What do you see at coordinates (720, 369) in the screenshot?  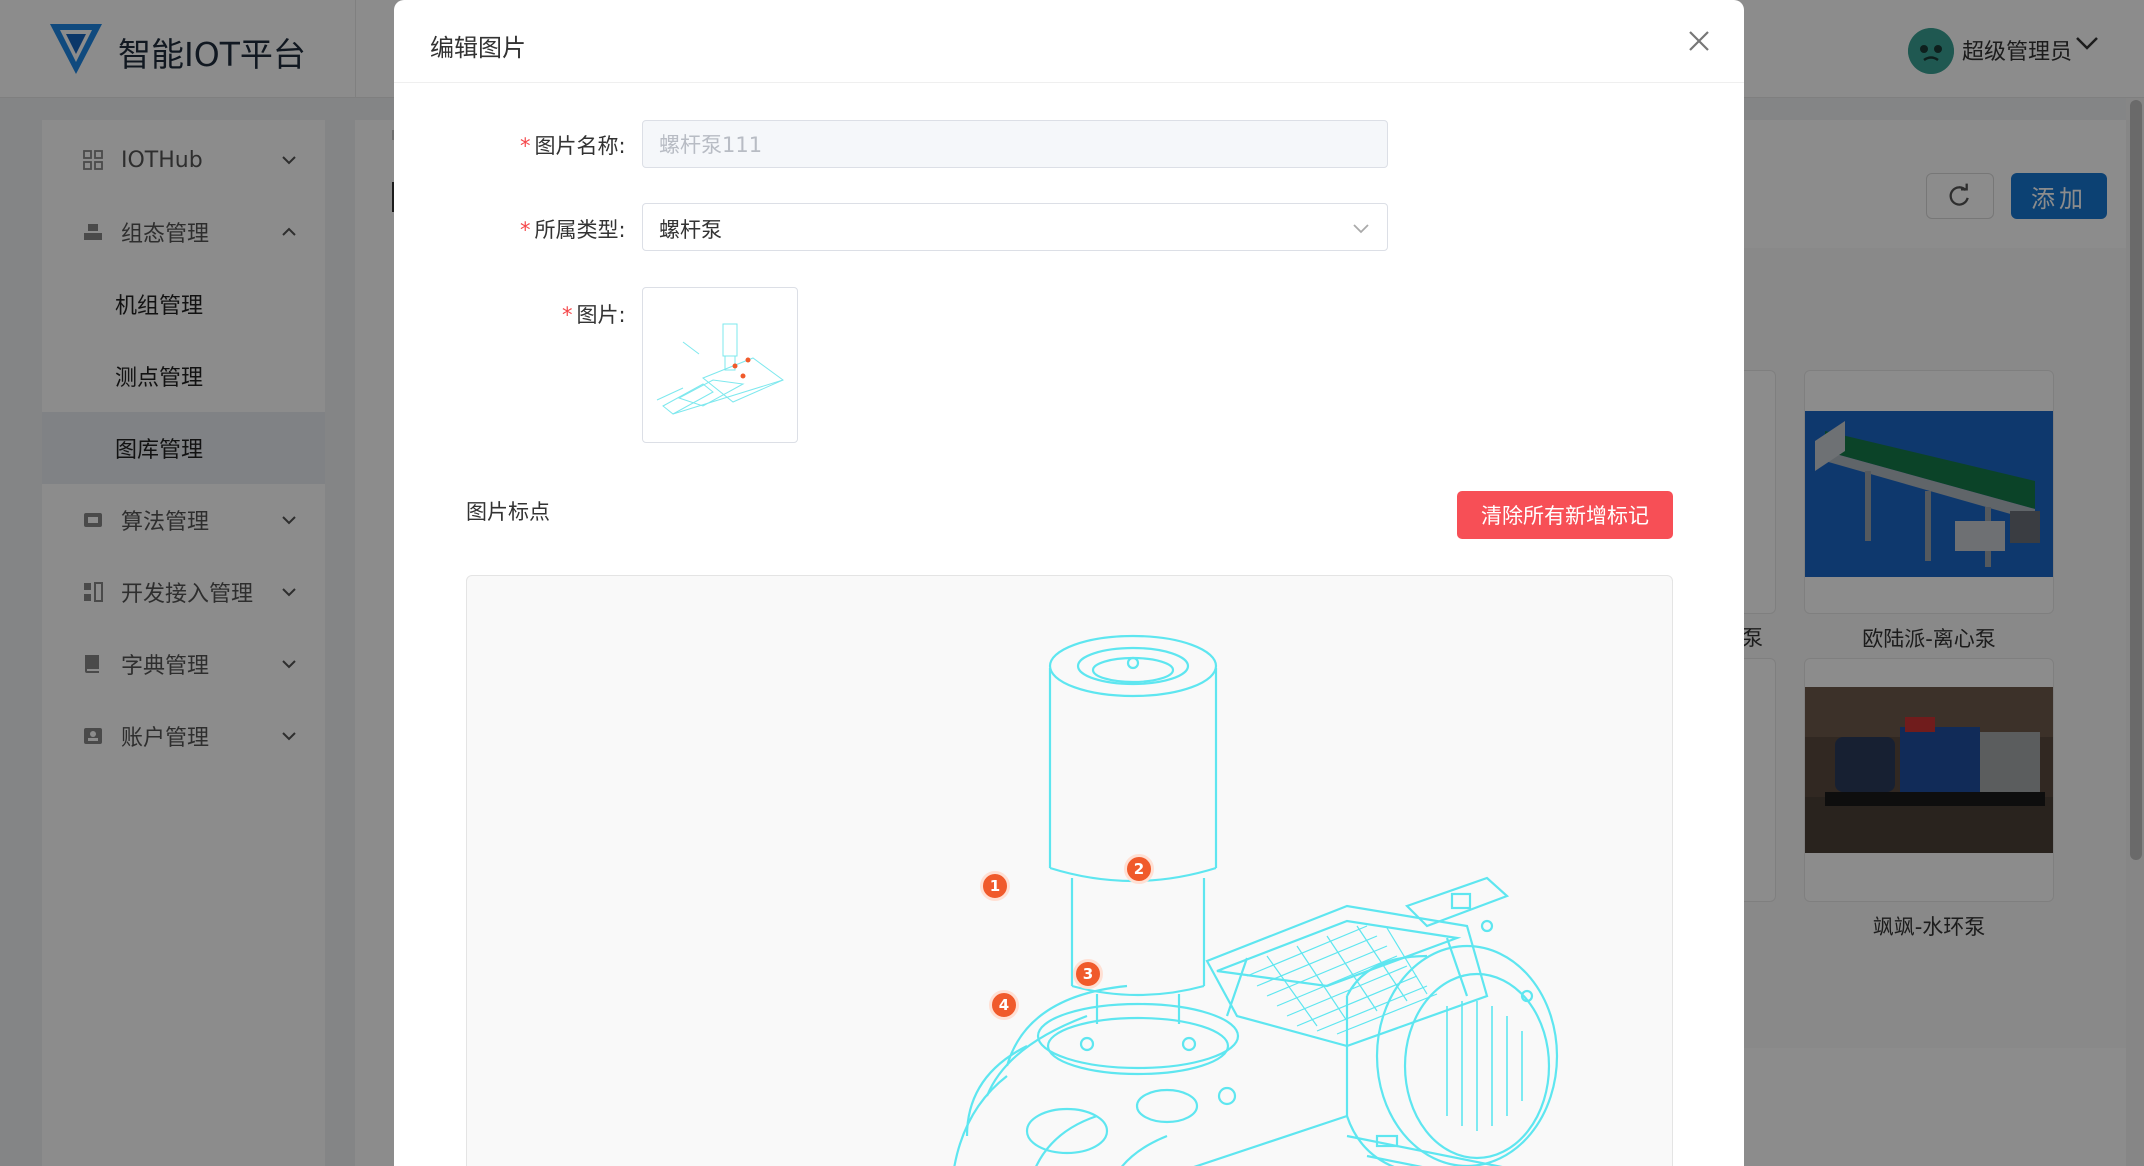 I see `pump-thumbnail-image` at bounding box center [720, 369].